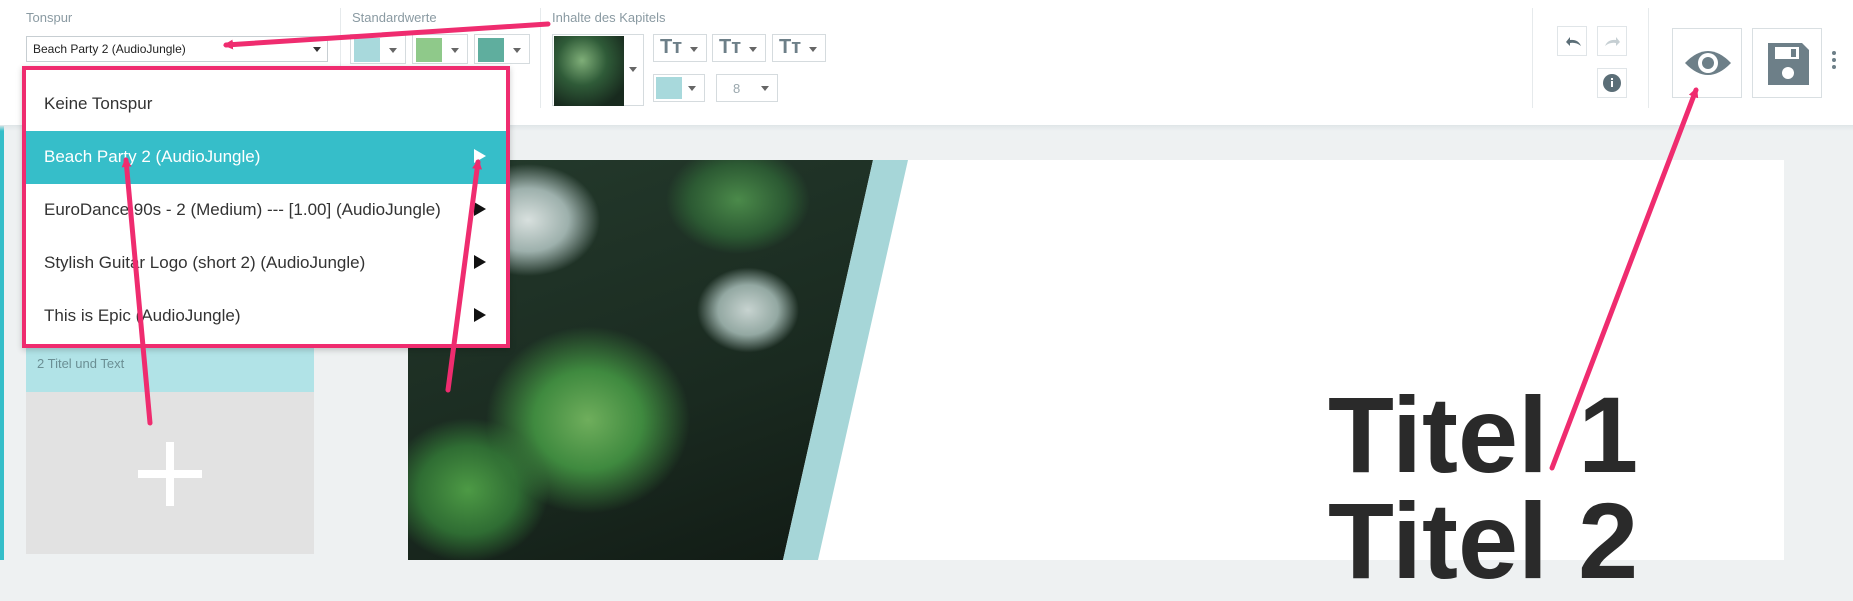 This screenshot has width=1853, height=601. I want to click on info-button, so click(1612, 83).